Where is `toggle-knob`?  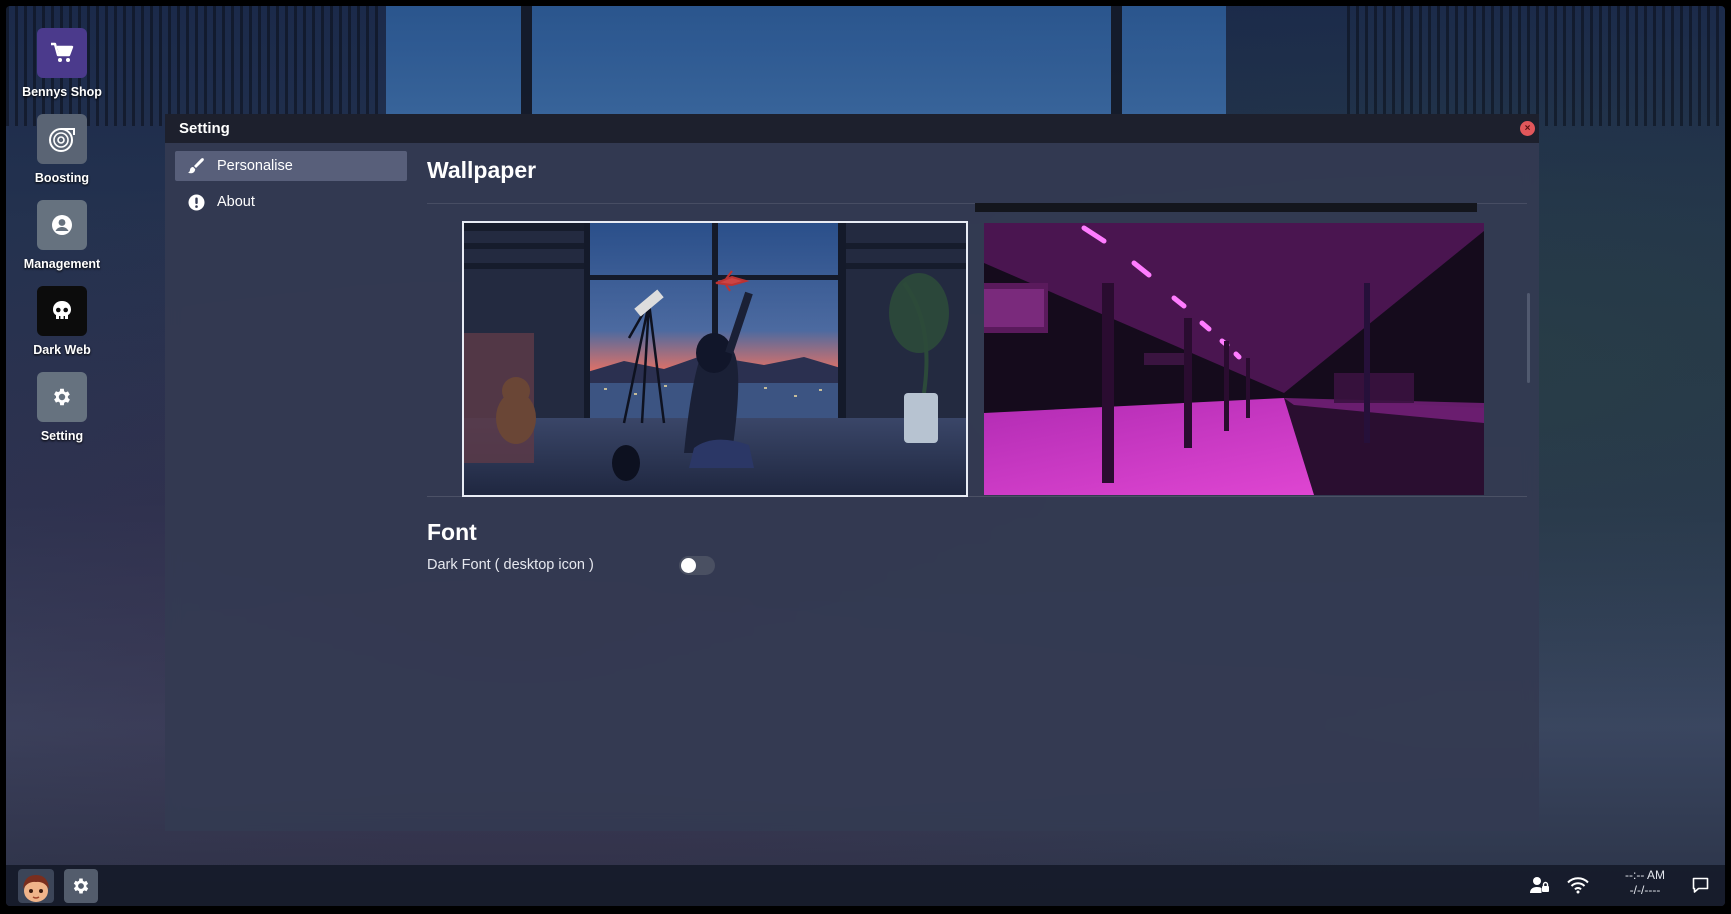 toggle-knob is located at coordinates (688, 565).